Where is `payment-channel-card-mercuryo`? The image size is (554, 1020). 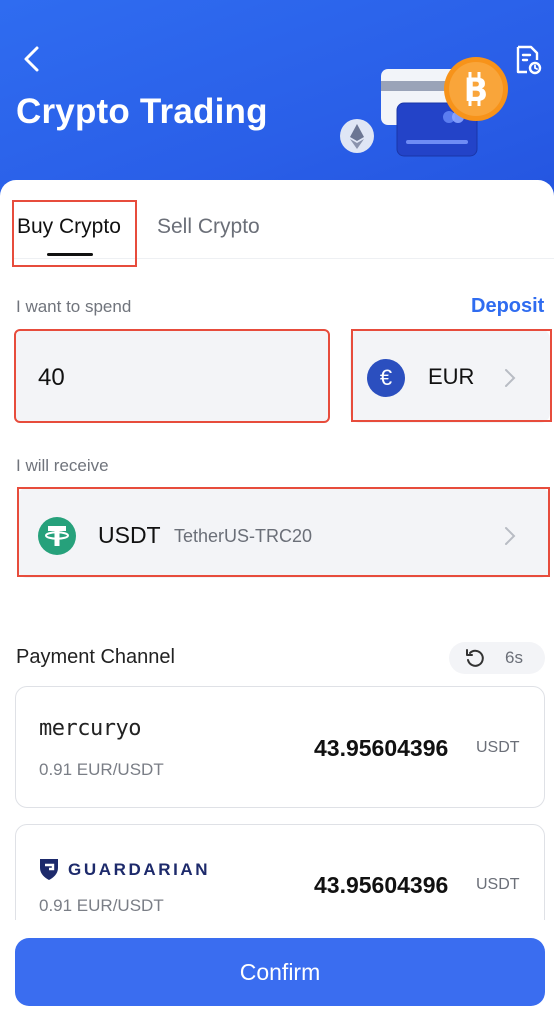 payment-channel-card-mercuryo is located at coordinates (280, 747).